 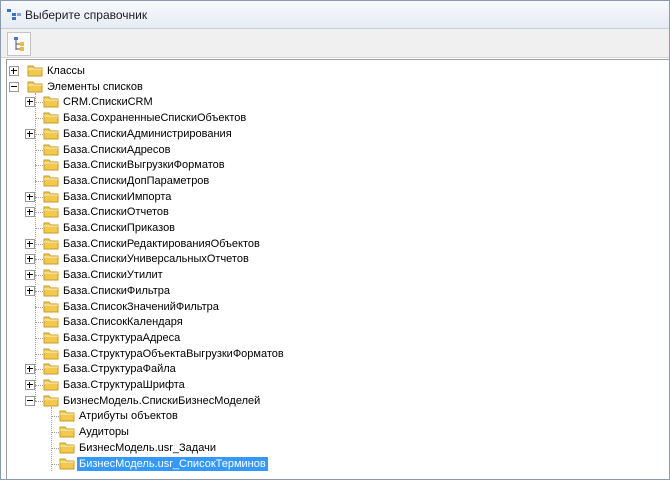 I want to click on tree-node: База.СохраненныеСпискиОбъектов, so click(x=332, y=118).